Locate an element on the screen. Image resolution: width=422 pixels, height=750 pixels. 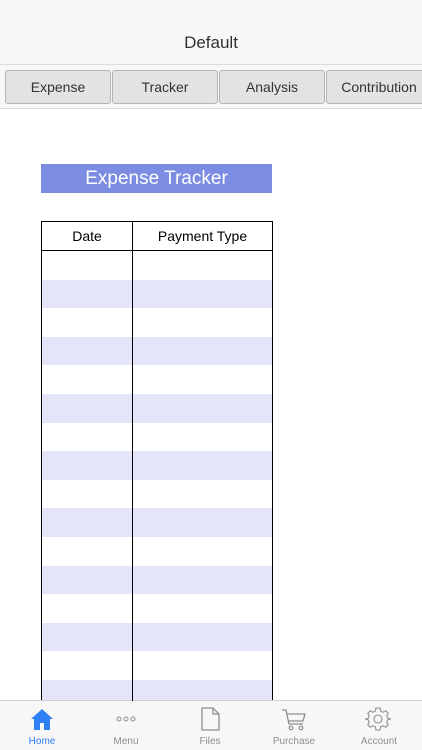
column-header-payment-type: Payment Type is located at coordinates (202, 236).